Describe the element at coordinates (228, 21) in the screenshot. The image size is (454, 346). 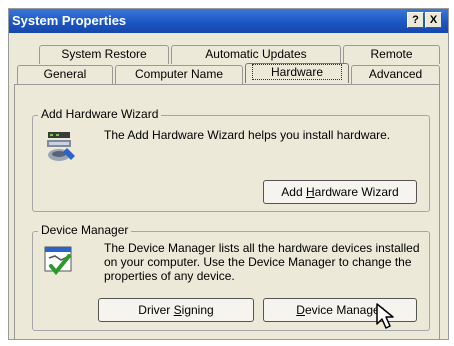
I see `title-bar: System Properties ? X` at that location.